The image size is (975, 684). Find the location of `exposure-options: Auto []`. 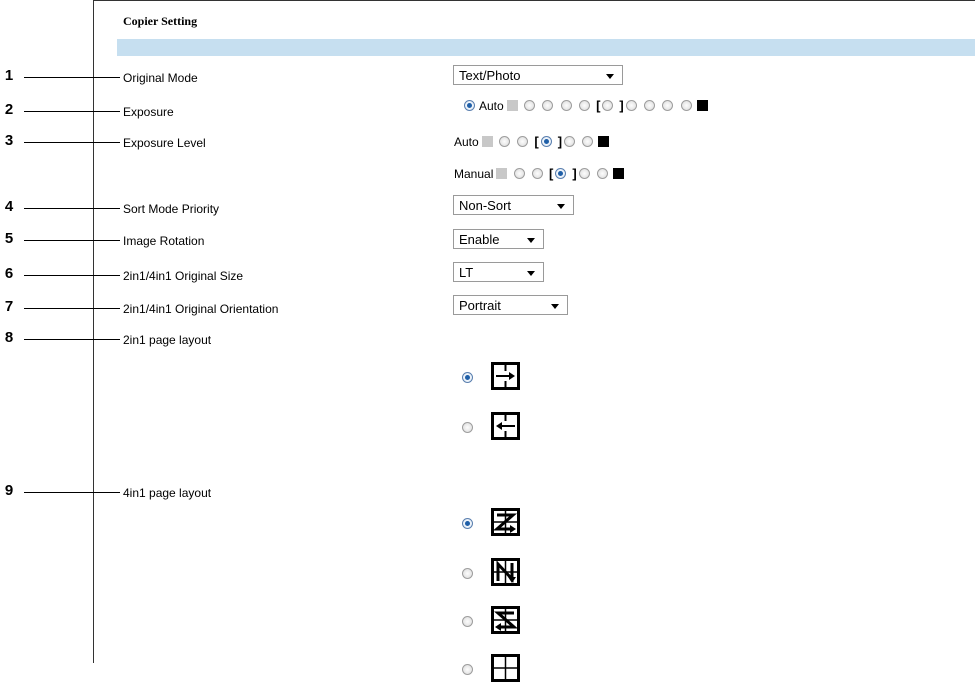

exposure-options: Auto [] is located at coordinates (586, 105).